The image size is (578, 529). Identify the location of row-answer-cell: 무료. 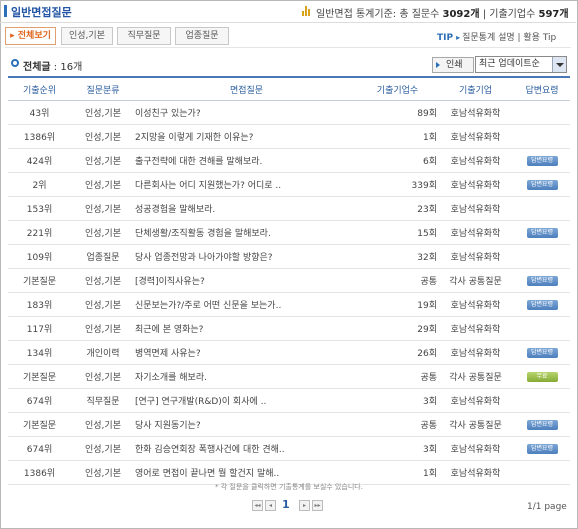
(542, 376).